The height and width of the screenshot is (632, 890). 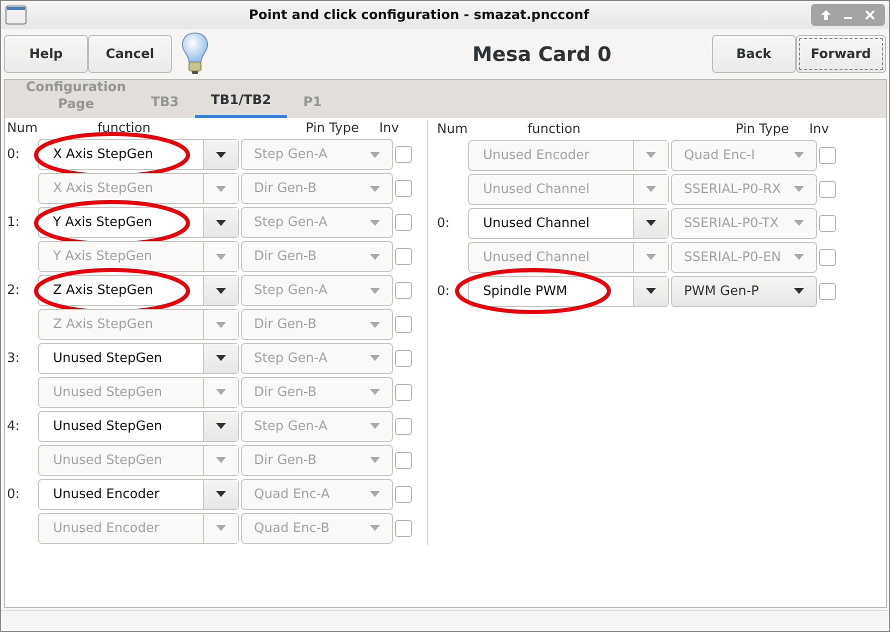 What do you see at coordinates (554, 129) in the screenshot?
I see `column-header: function` at bounding box center [554, 129].